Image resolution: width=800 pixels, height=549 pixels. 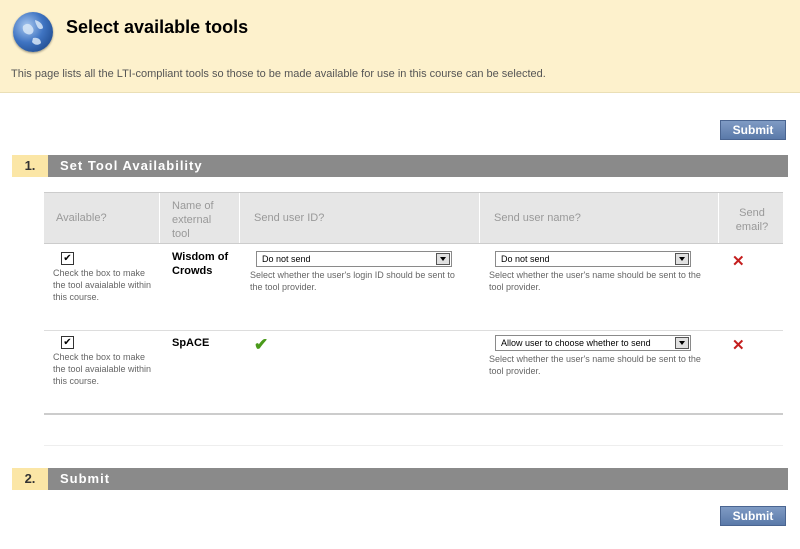 I want to click on col-send-user-id: Send user ID?, so click(x=360, y=218).